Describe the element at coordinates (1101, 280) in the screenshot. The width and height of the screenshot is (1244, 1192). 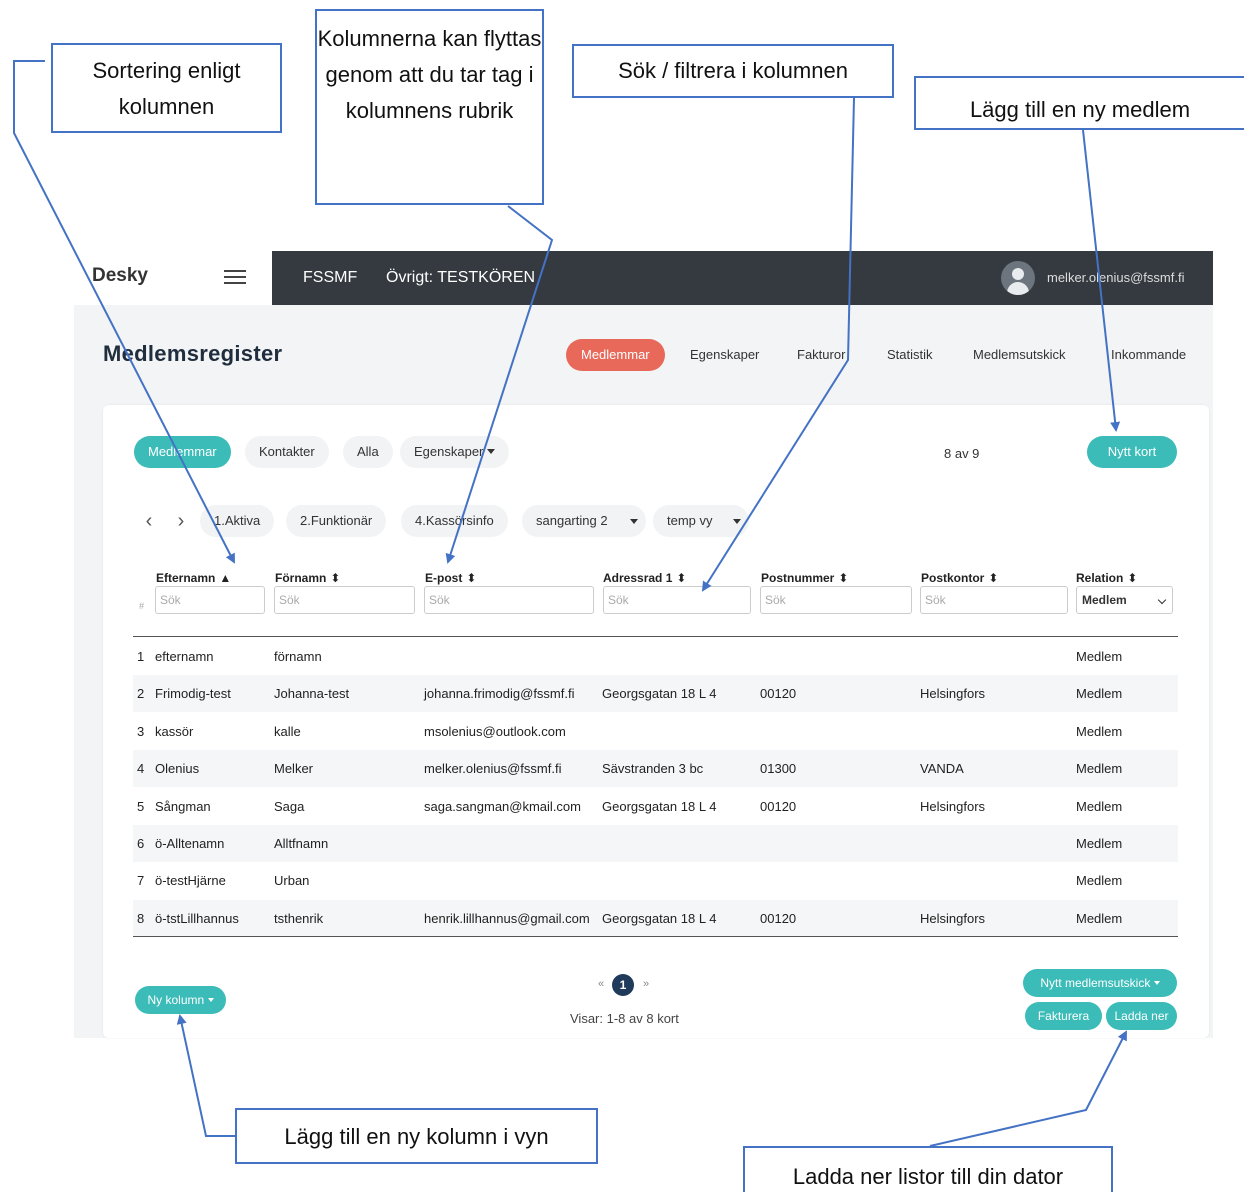
I see `arrow-add-member` at that location.